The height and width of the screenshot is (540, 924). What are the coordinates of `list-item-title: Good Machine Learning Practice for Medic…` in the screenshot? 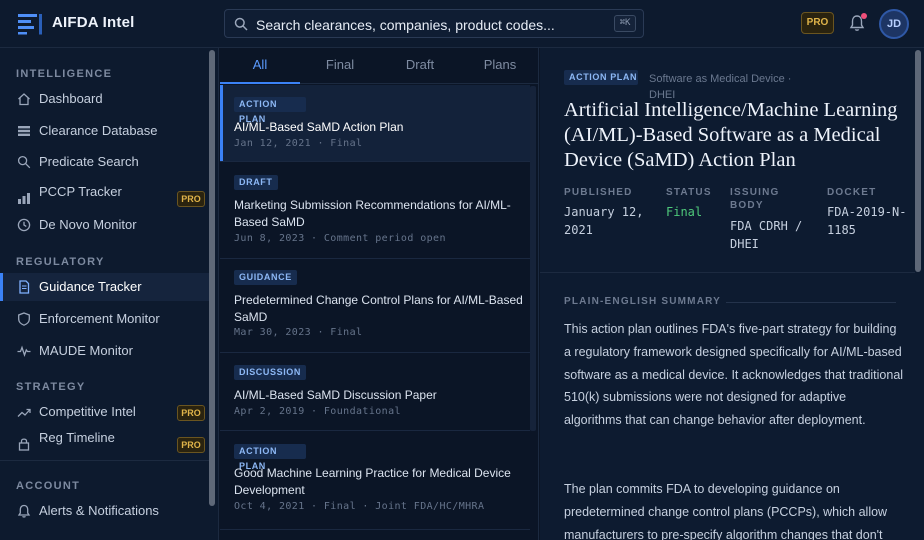 It's located at (372, 481).